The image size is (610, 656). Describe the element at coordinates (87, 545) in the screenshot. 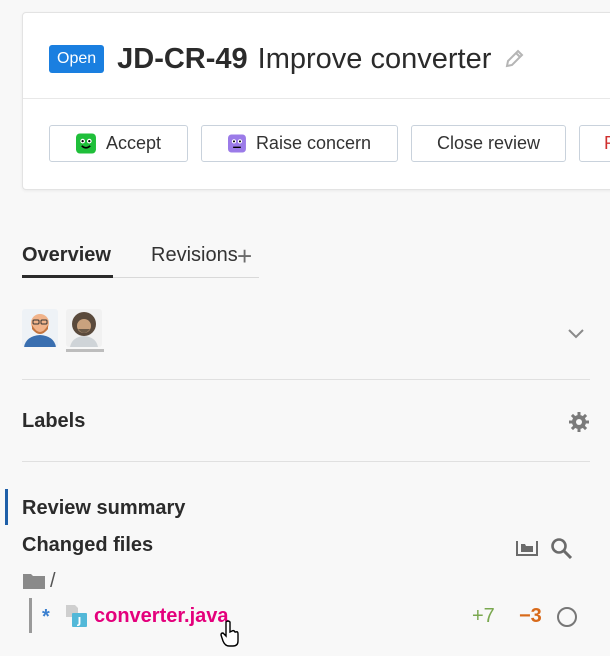

I see `changed-files-heading: Changed files` at that location.